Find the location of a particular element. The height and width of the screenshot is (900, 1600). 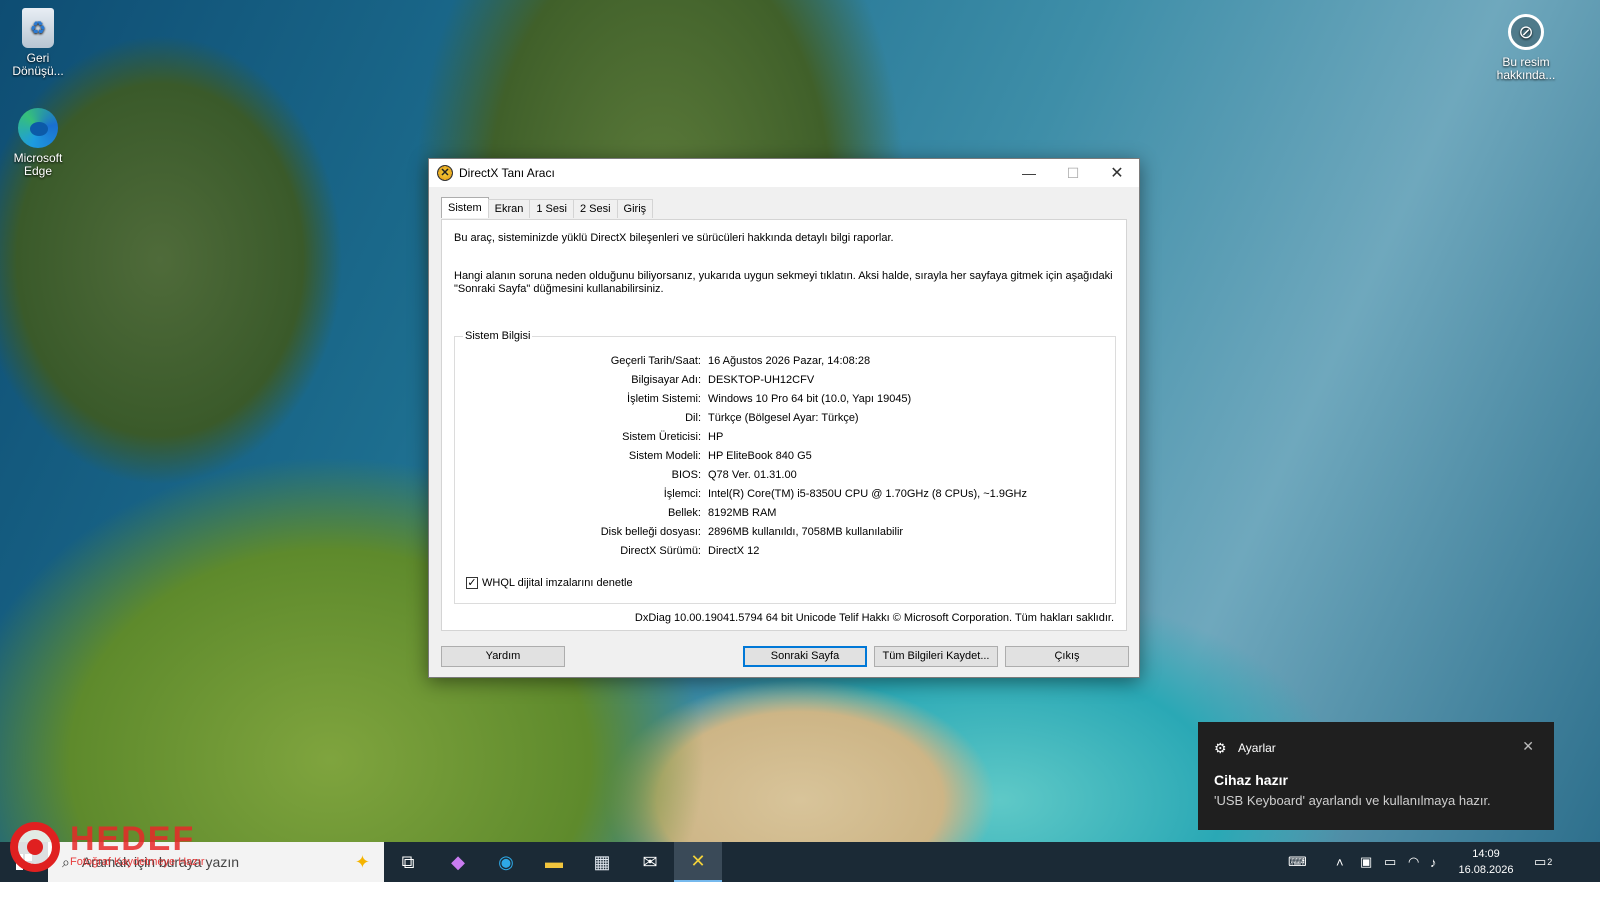

info-value: Q78 Ver. 01.31.00 is located at coordinates (752, 475).